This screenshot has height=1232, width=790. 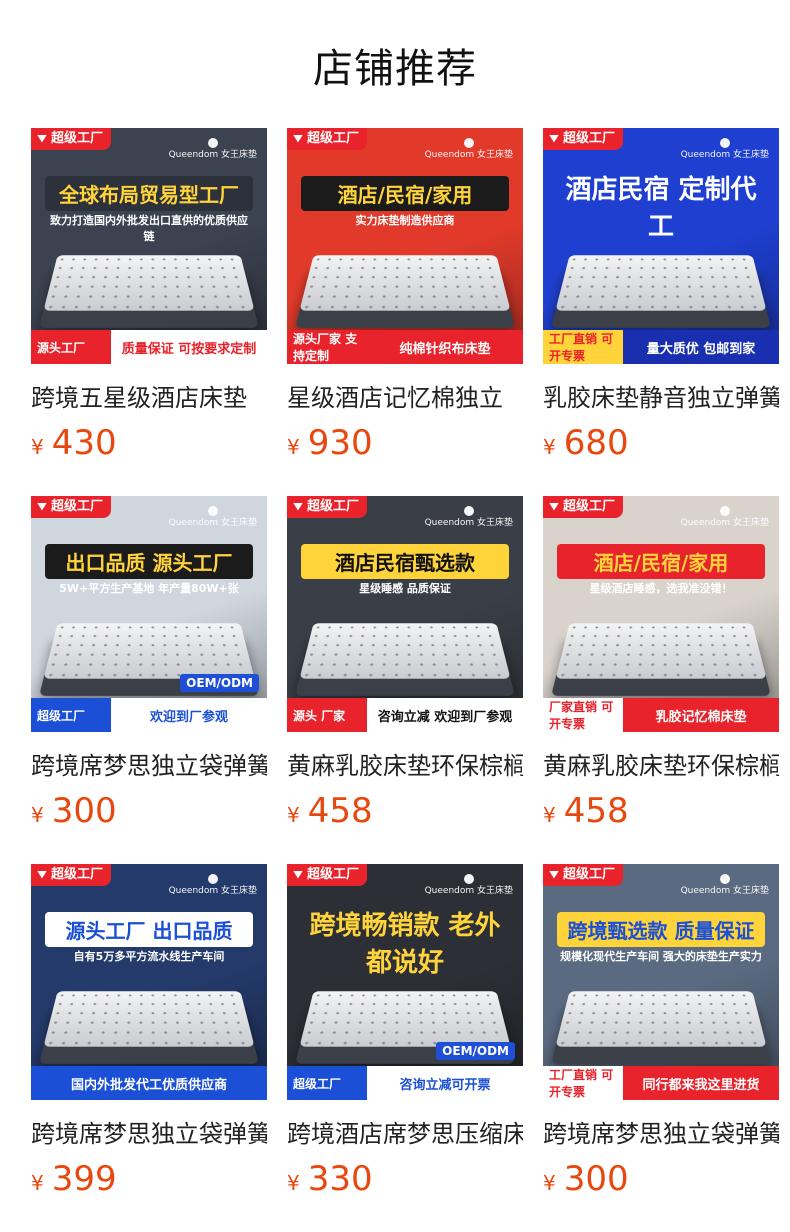 I want to click on footer-right-label: 咨询立减可开票, so click(x=445, y=1083).